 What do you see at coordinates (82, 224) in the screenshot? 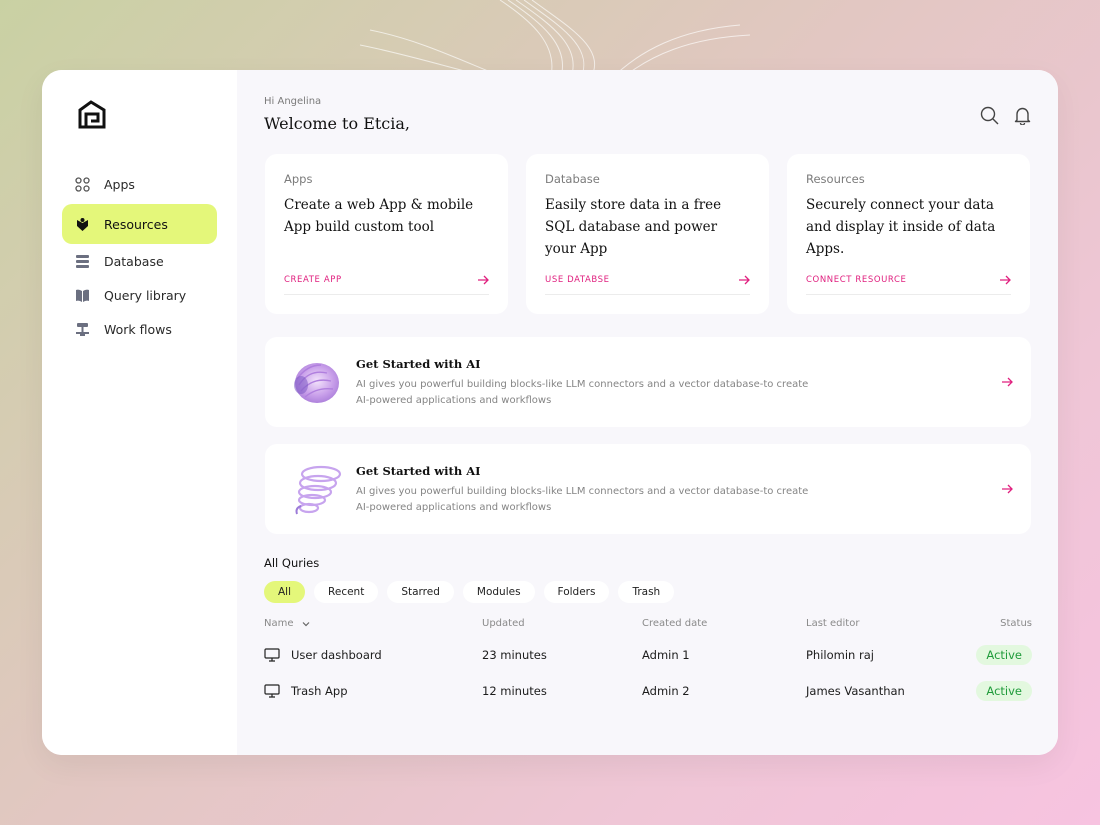
I see `resources-icon` at bounding box center [82, 224].